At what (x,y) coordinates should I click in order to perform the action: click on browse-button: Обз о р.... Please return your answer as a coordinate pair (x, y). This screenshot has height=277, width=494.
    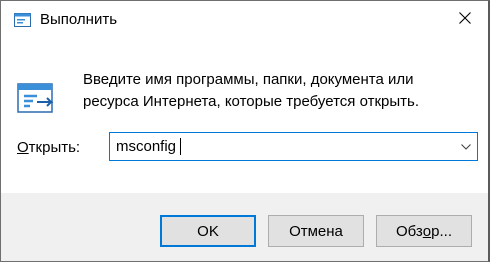
    Looking at the image, I should click on (424, 231).